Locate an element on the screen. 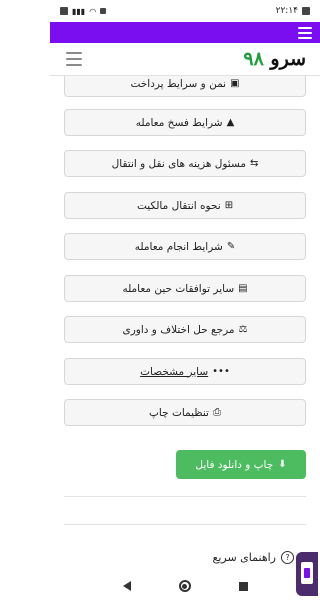 The height and width of the screenshot is (600, 320). other-details-button: ••• سایر مشخصات is located at coordinates (185, 371).